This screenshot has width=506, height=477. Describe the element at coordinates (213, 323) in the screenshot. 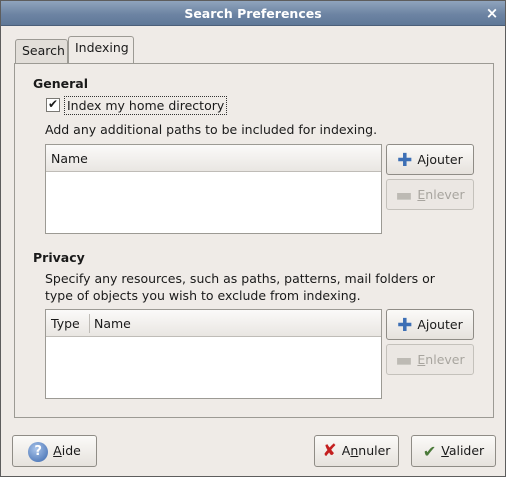

I see `list-header: Type Name` at that location.